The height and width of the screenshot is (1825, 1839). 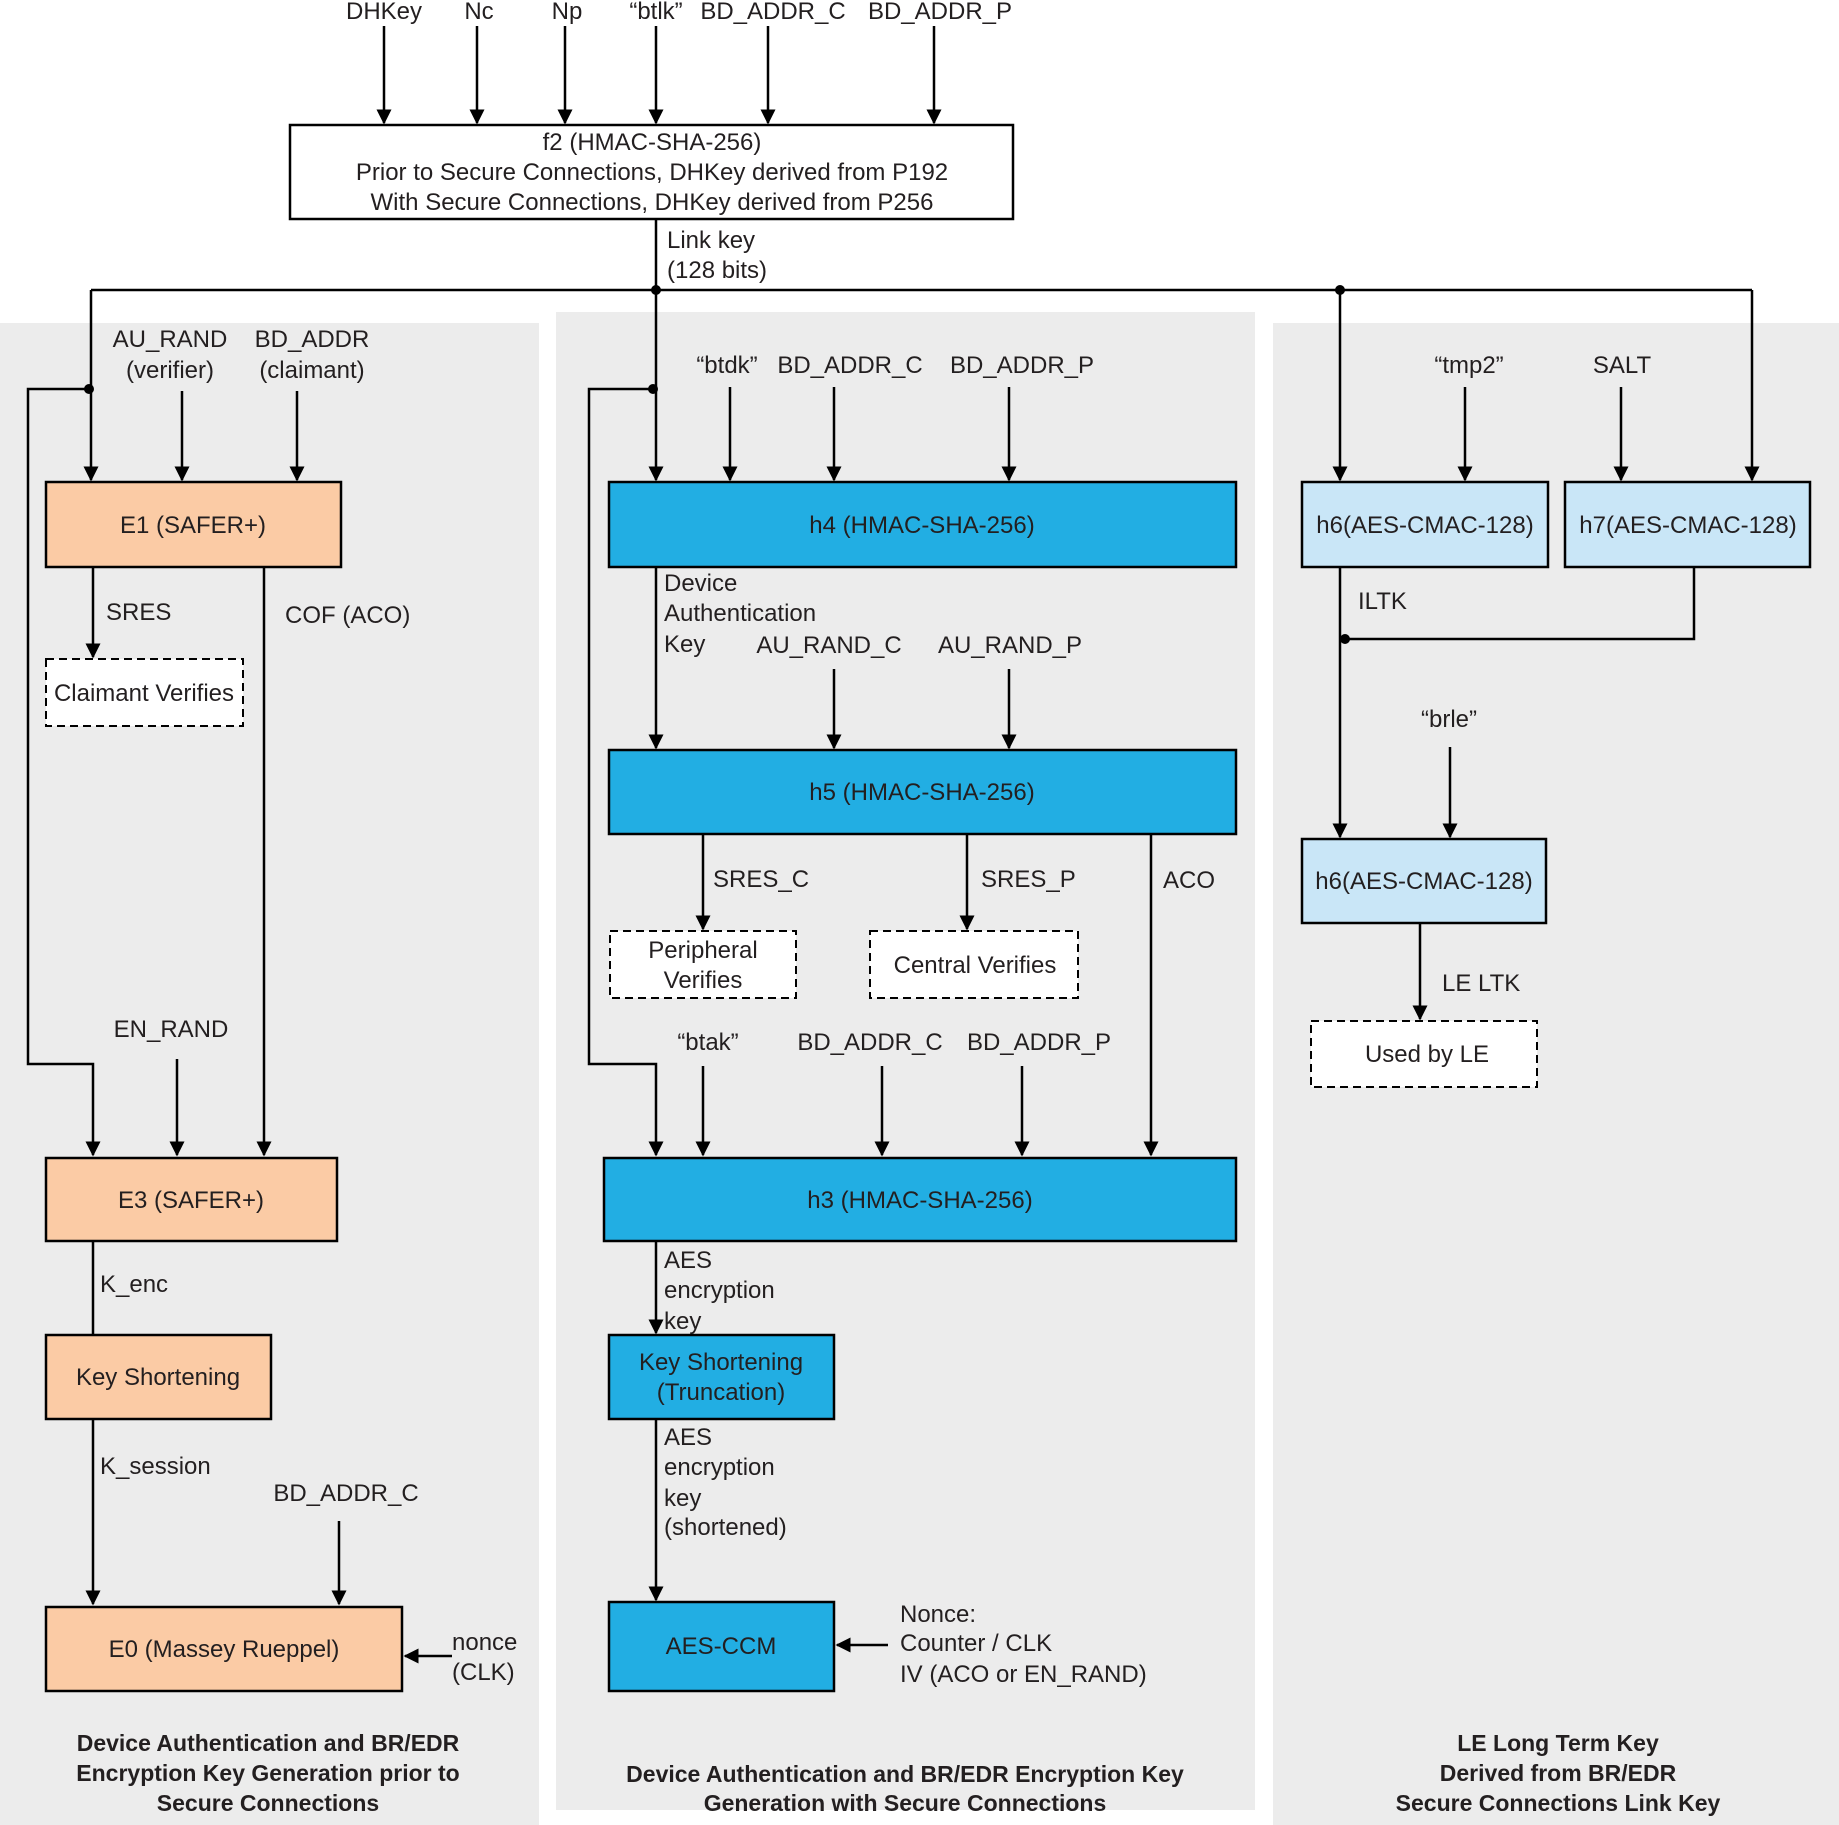 What do you see at coordinates (345, 1493) in the screenshot?
I see `bd-addr-c-label: BD_ADDR_C` at bounding box center [345, 1493].